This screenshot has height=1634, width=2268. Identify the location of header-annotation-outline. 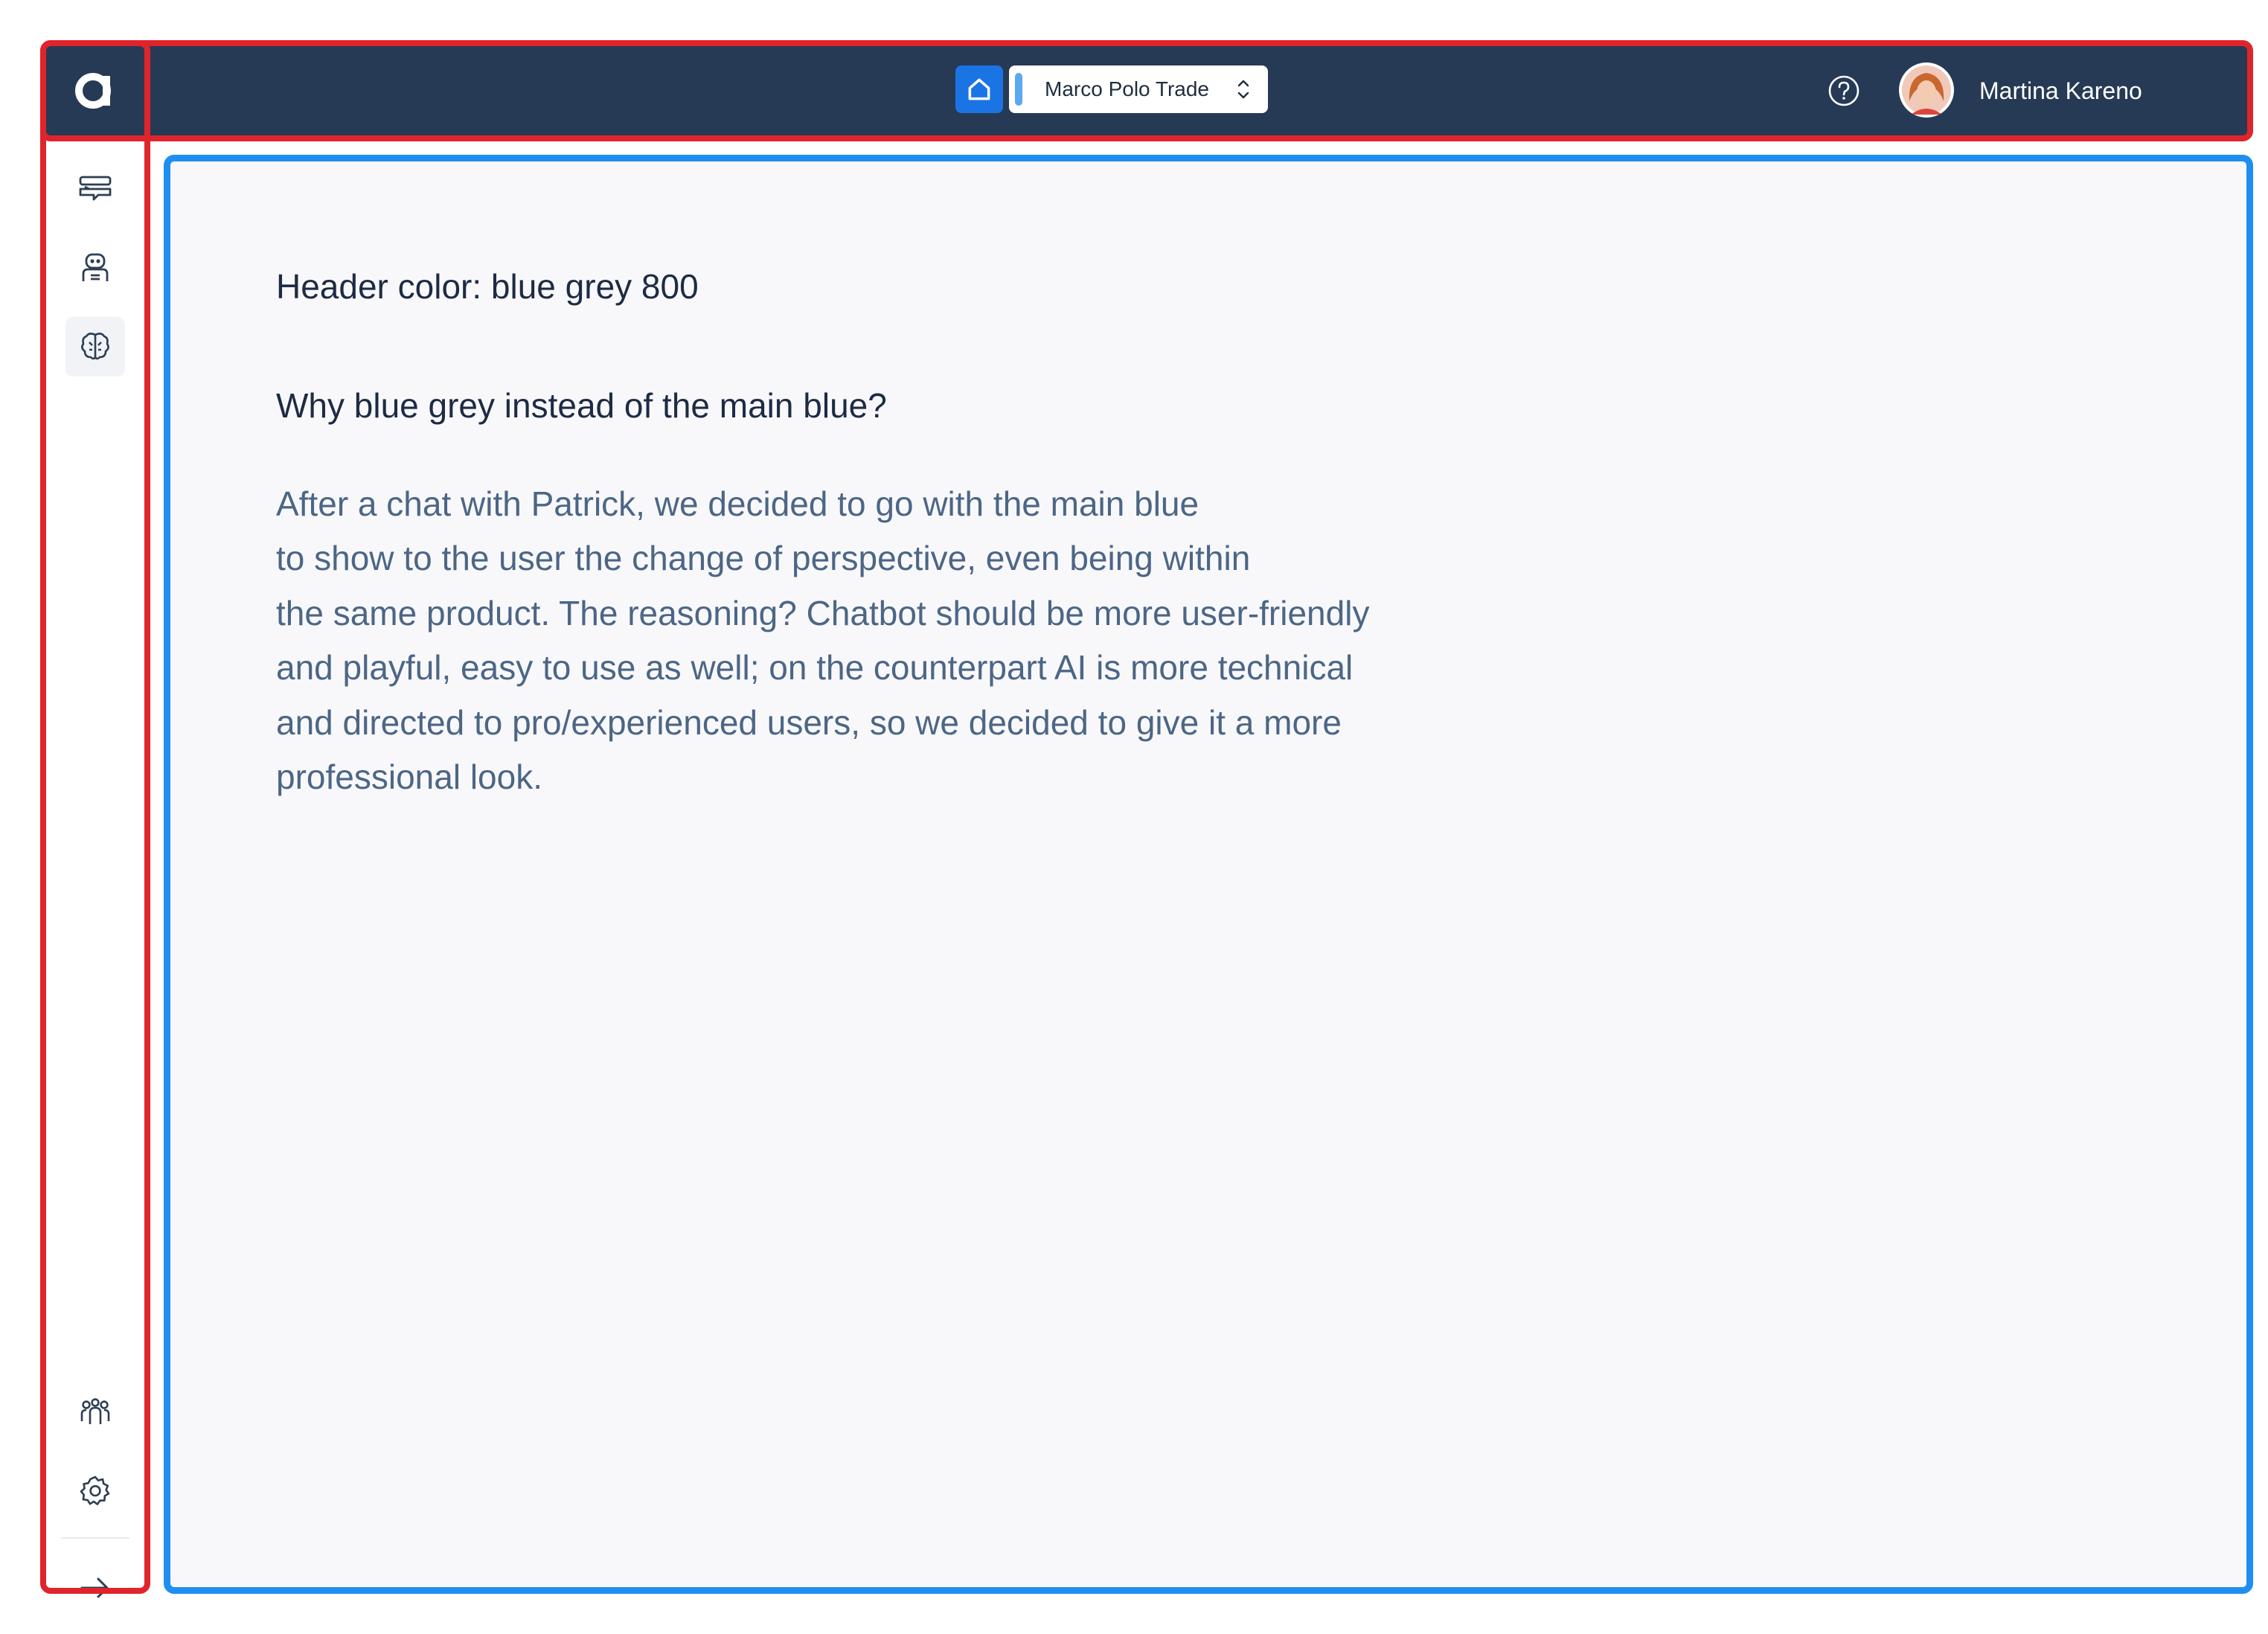
(1146, 90).